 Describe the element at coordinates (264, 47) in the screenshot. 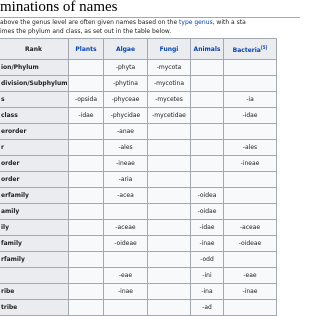

I see `bacteria-footnote-link: [5]` at that location.